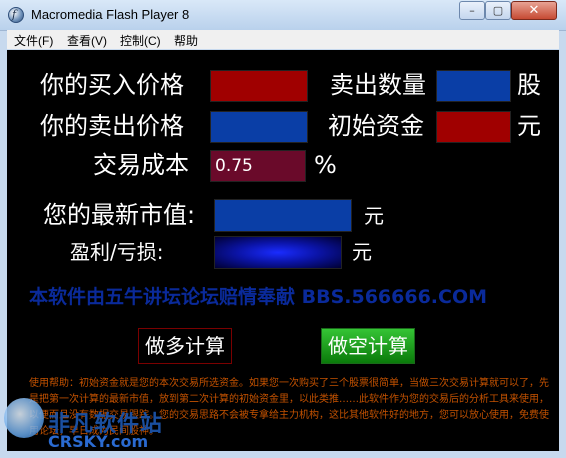 The image size is (566, 458). Describe the element at coordinates (117, 252) in the screenshot. I see `profit-label: 盈利/亏损:` at that location.